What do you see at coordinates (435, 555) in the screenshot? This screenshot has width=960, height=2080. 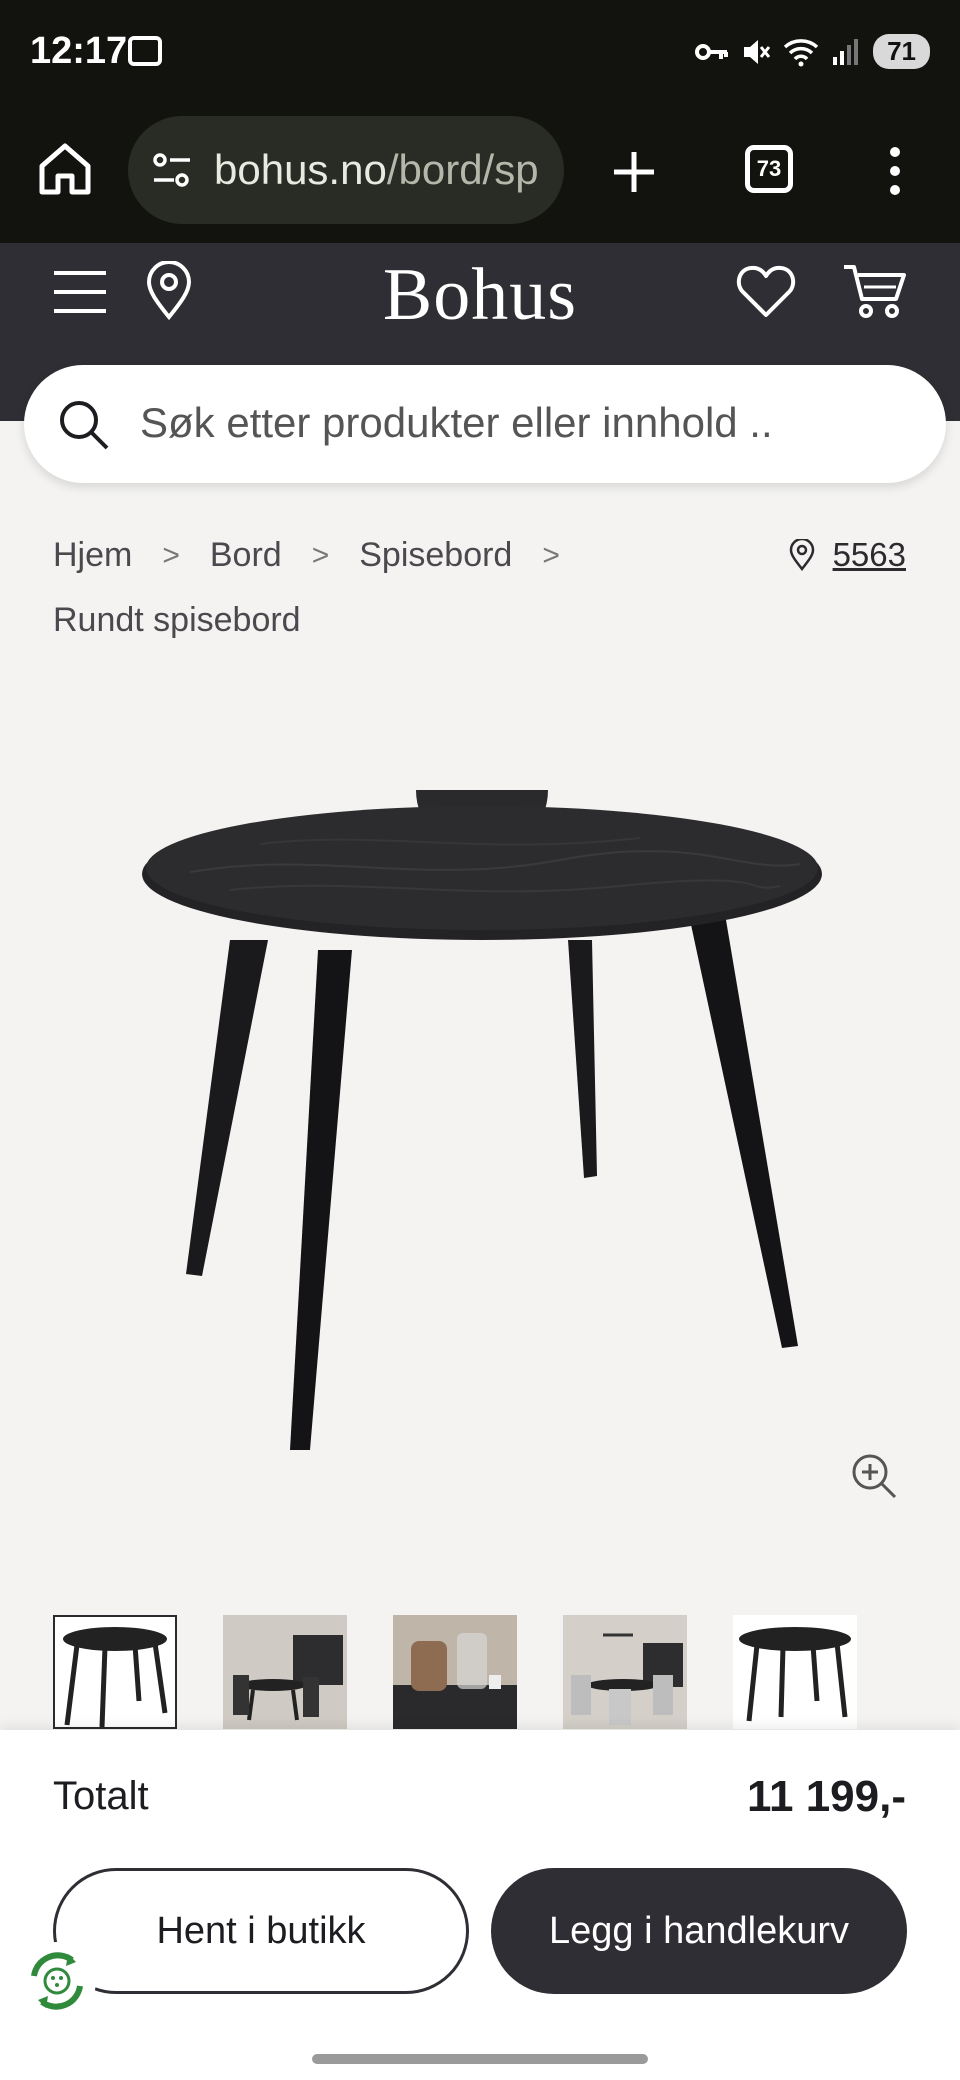 I see `breadcrumb-spisebord: Spisebord` at bounding box center [435, 555].